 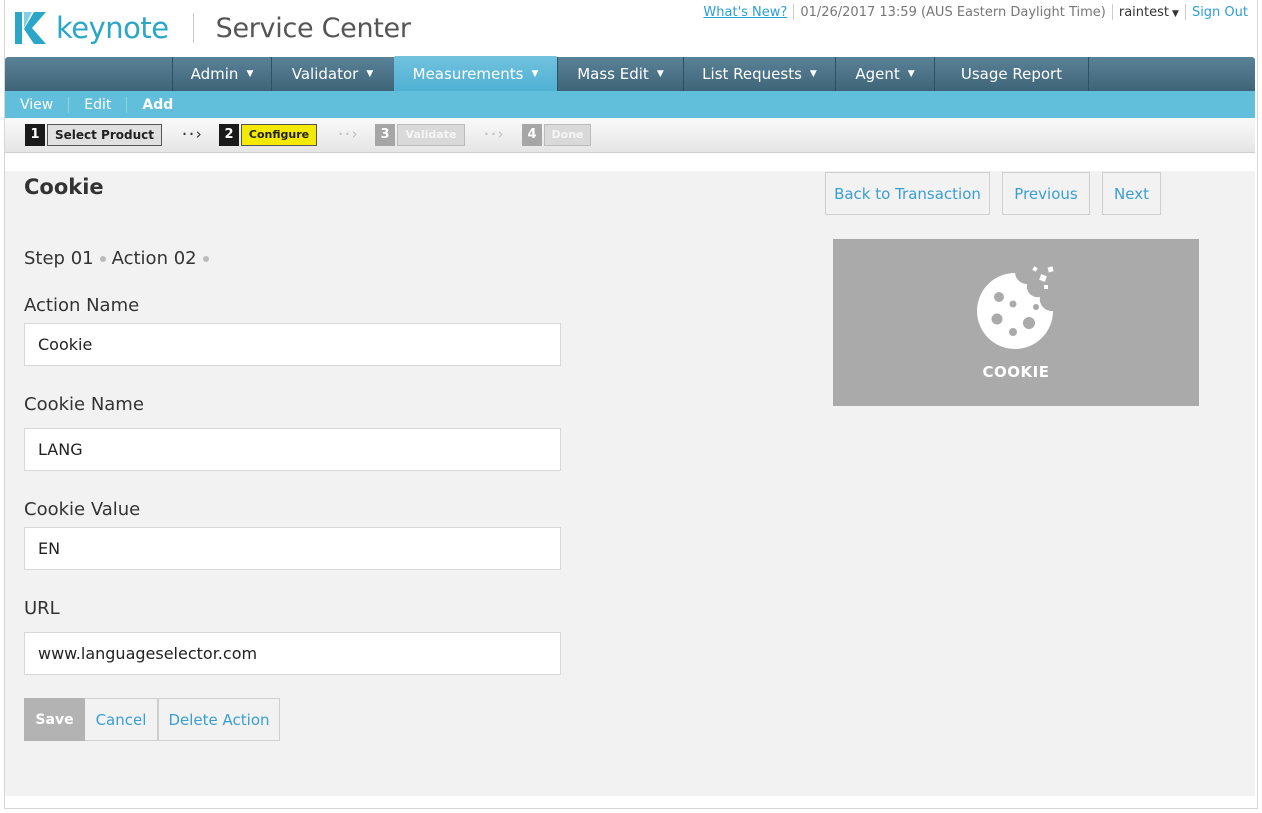 What do you see at coordinates (431, 134) in the screenshot?
I see `step-label: Validate` at bounding box center [431, 134].